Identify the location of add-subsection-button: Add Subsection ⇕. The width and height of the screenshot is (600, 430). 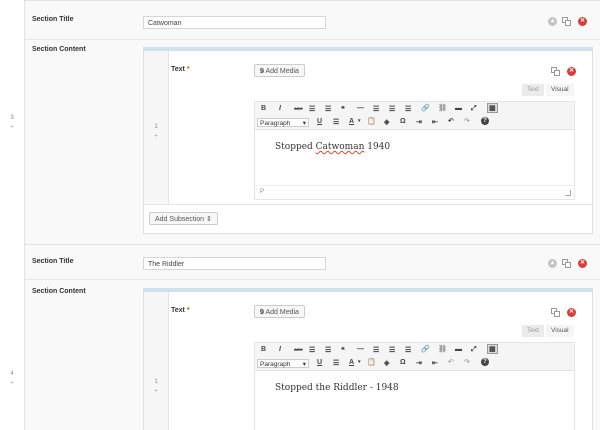
(183, 218).